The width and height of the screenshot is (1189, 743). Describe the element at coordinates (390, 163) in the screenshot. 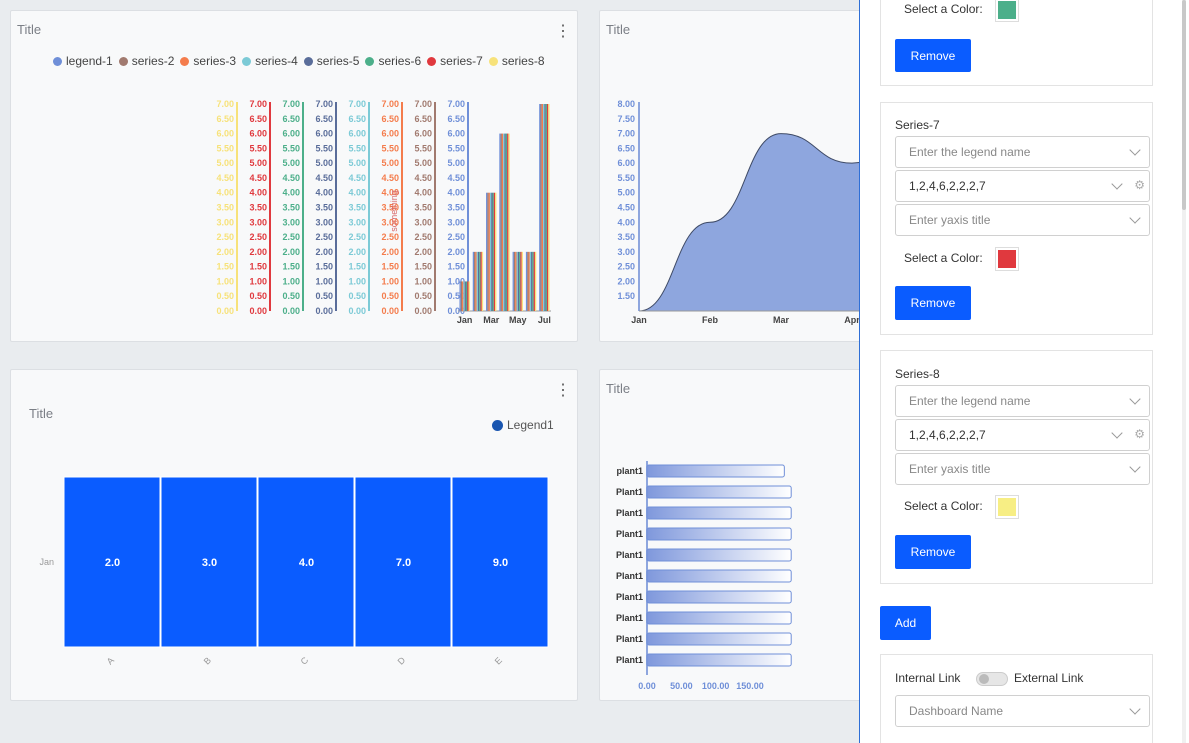

I see `y-tick-label: 5.00` at that location.